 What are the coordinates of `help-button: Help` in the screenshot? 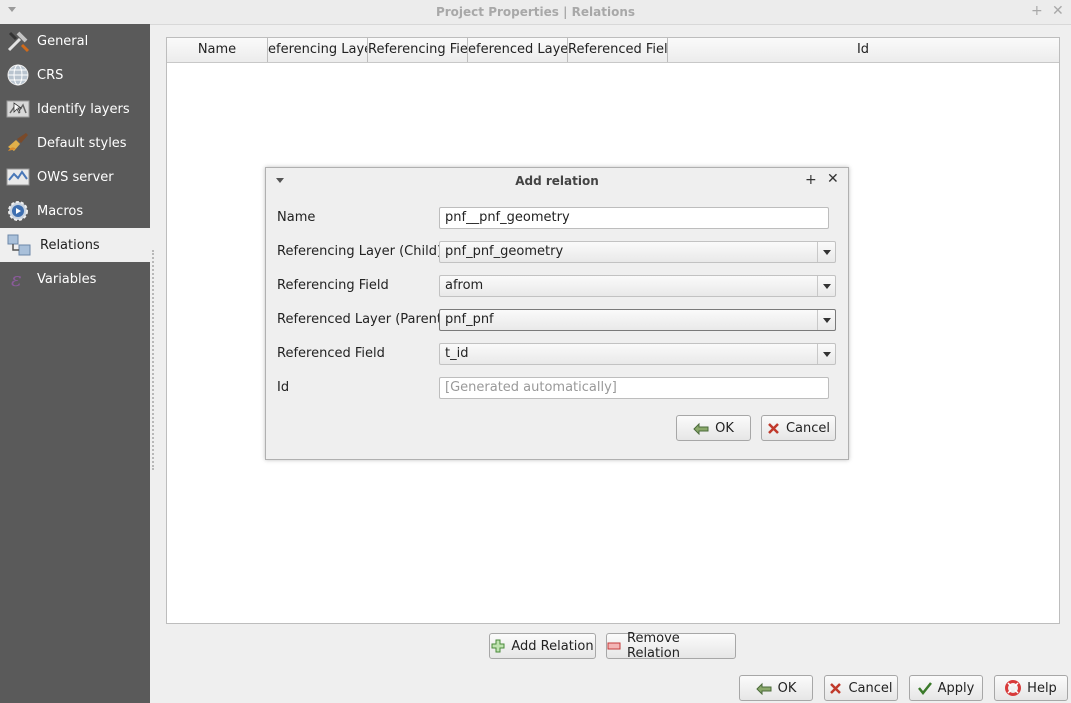 It's located at (1031, 688).